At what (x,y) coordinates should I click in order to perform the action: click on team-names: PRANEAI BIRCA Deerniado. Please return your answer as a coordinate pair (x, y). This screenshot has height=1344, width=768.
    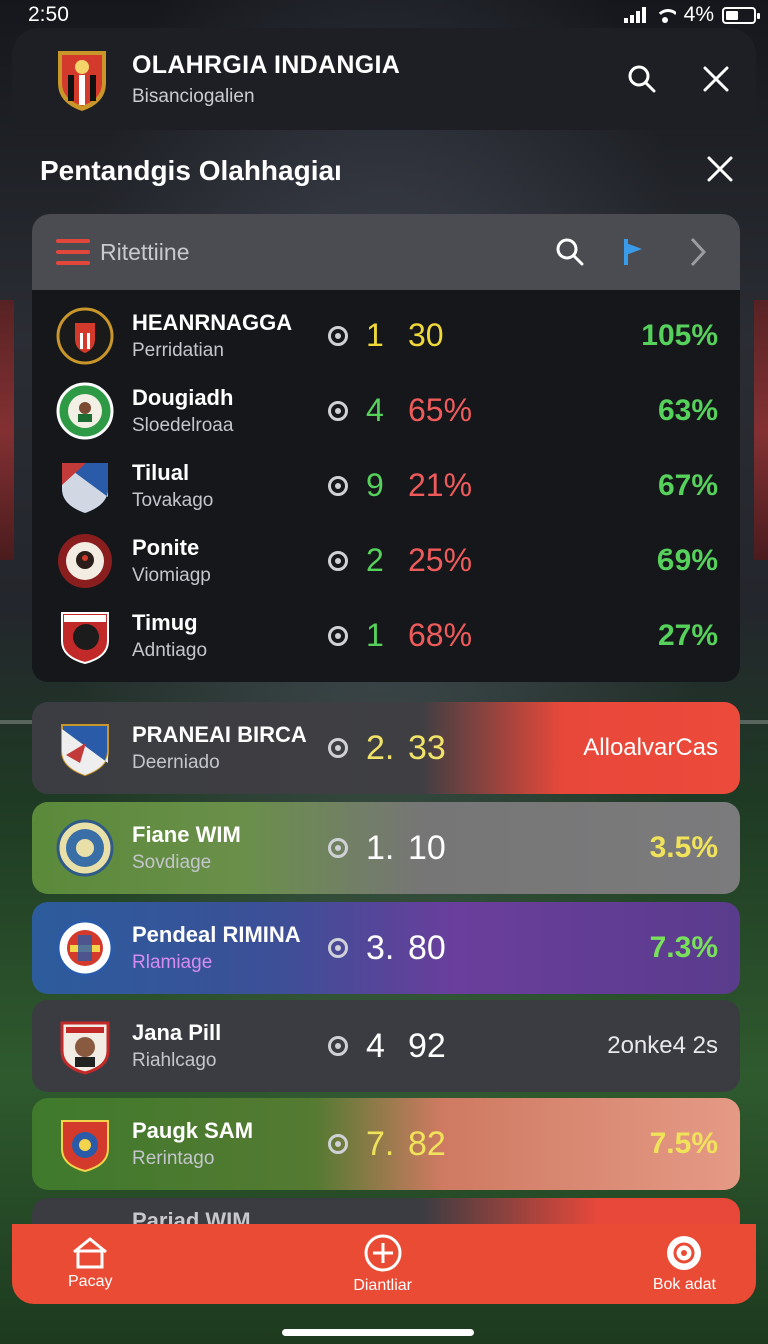
    Looking at the image, I should click on (230, 748).